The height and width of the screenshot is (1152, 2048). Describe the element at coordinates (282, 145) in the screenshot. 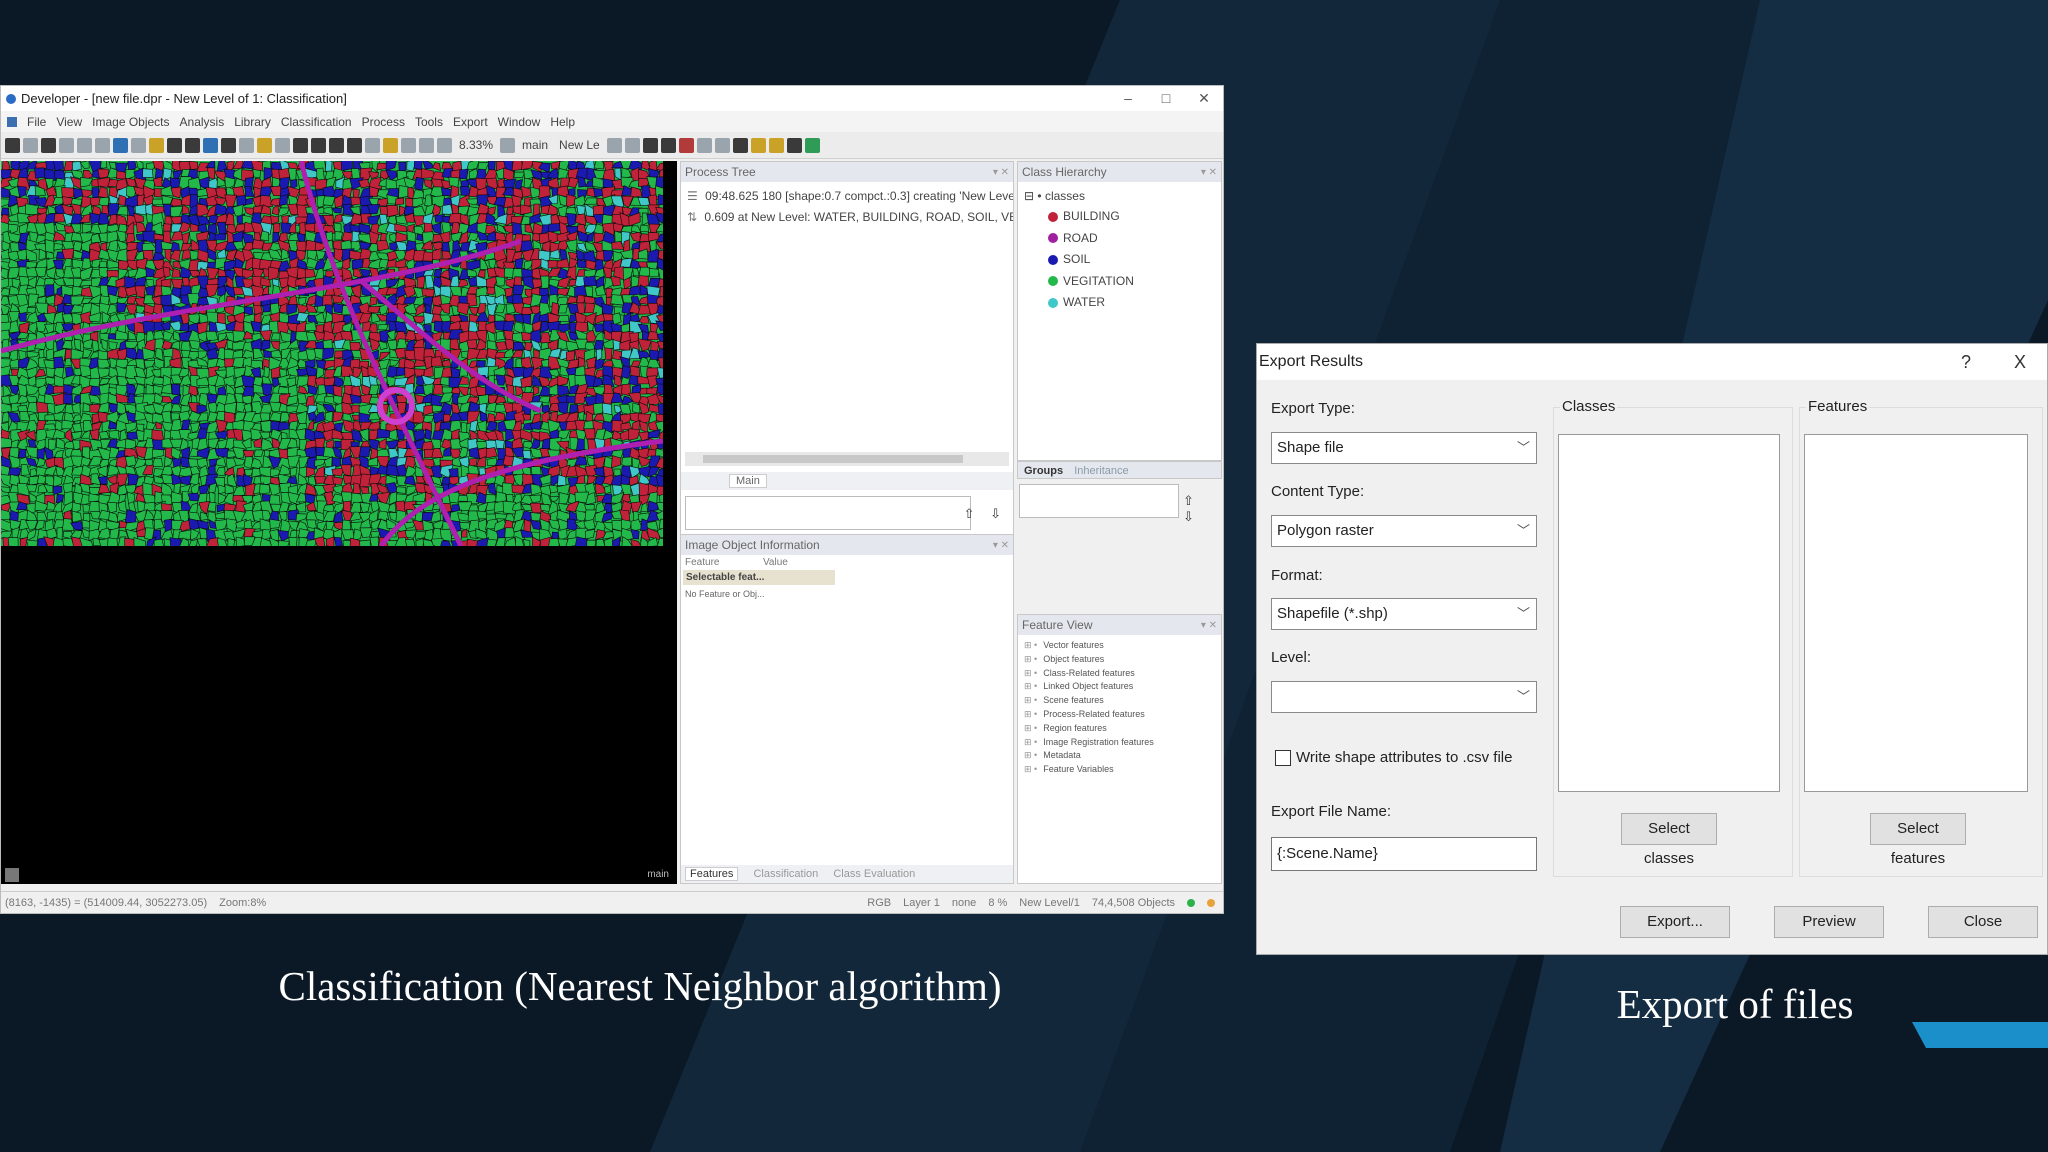

I see `split-view-icon` at that location.